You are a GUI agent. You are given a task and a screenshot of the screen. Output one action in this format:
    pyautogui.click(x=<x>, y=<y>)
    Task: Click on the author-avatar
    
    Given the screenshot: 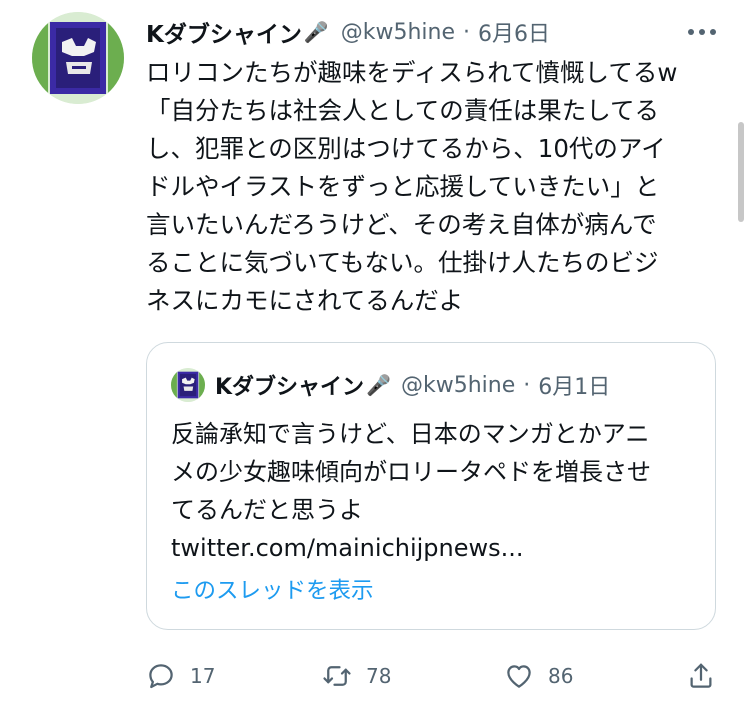 What is the action you would take?
    pyautogui.click(x=78, y=58)
    